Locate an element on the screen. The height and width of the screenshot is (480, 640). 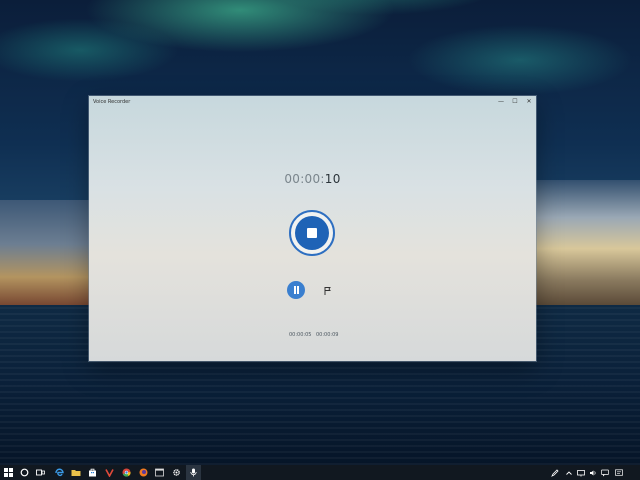
marker-timestamp: 00:00:05 is located at coordinates (300, 335).